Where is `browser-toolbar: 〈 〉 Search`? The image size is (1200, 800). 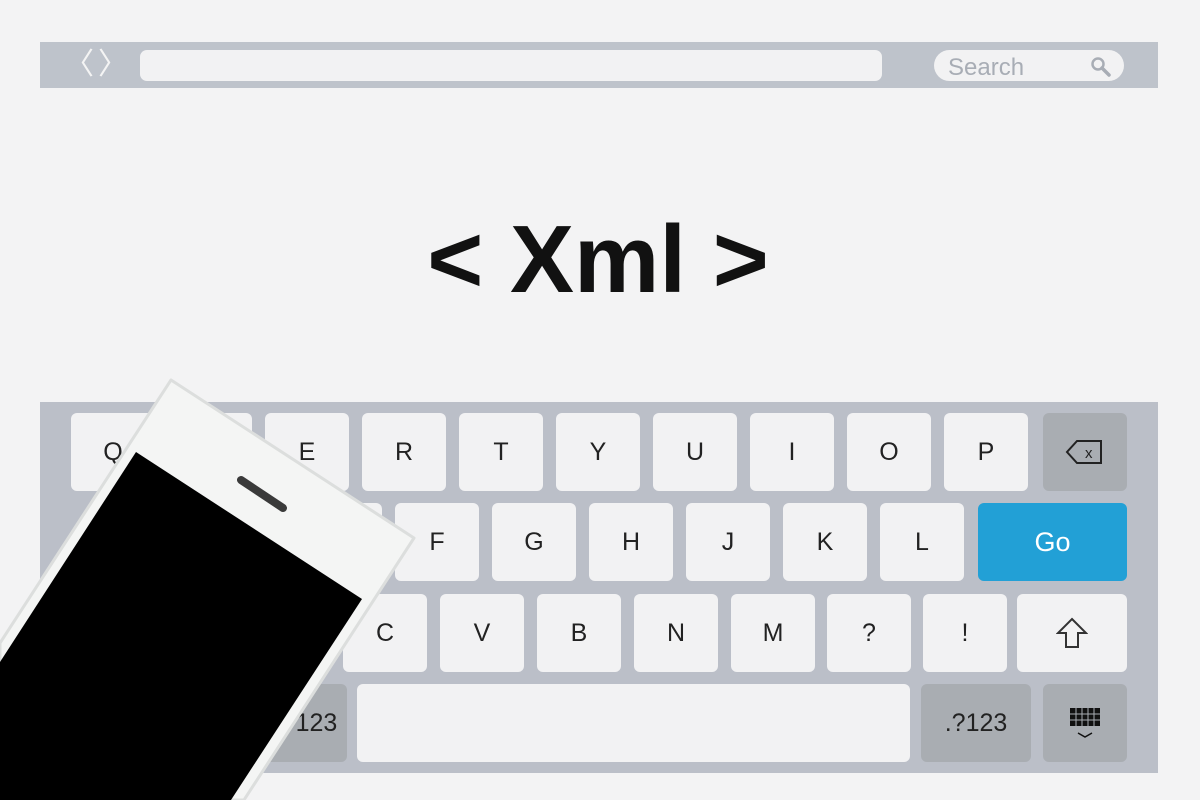
browser-toolbar: 〈 〉 Search is located at coordinates (599, 65).